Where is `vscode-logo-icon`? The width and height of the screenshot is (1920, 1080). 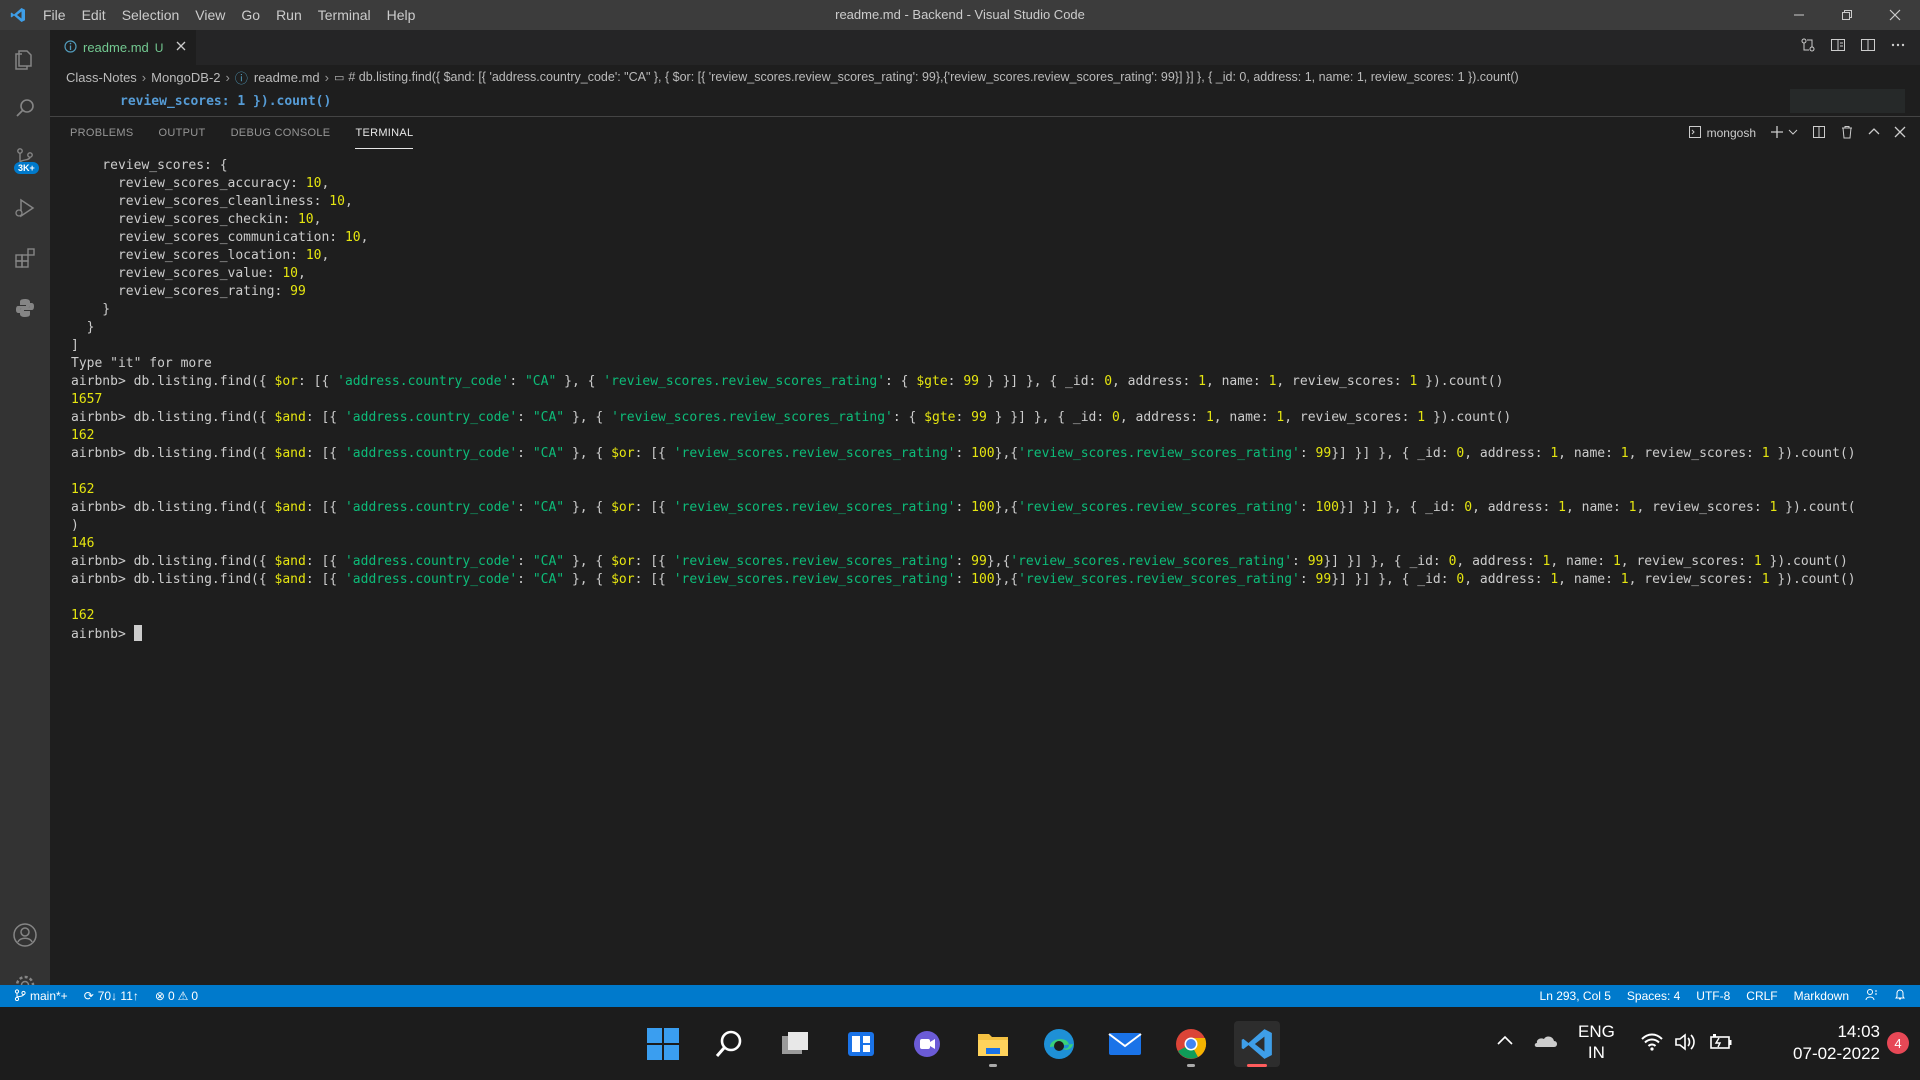 vscode-logo-icon is located at coordinates (17, 15).